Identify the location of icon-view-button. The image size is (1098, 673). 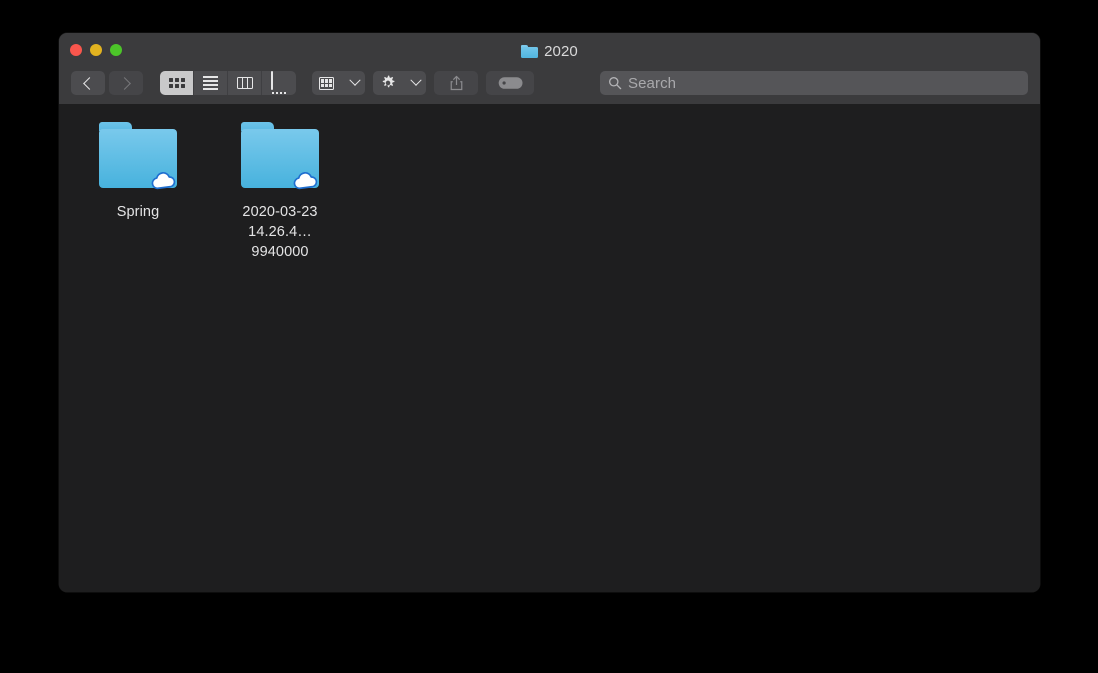
(177, 83).